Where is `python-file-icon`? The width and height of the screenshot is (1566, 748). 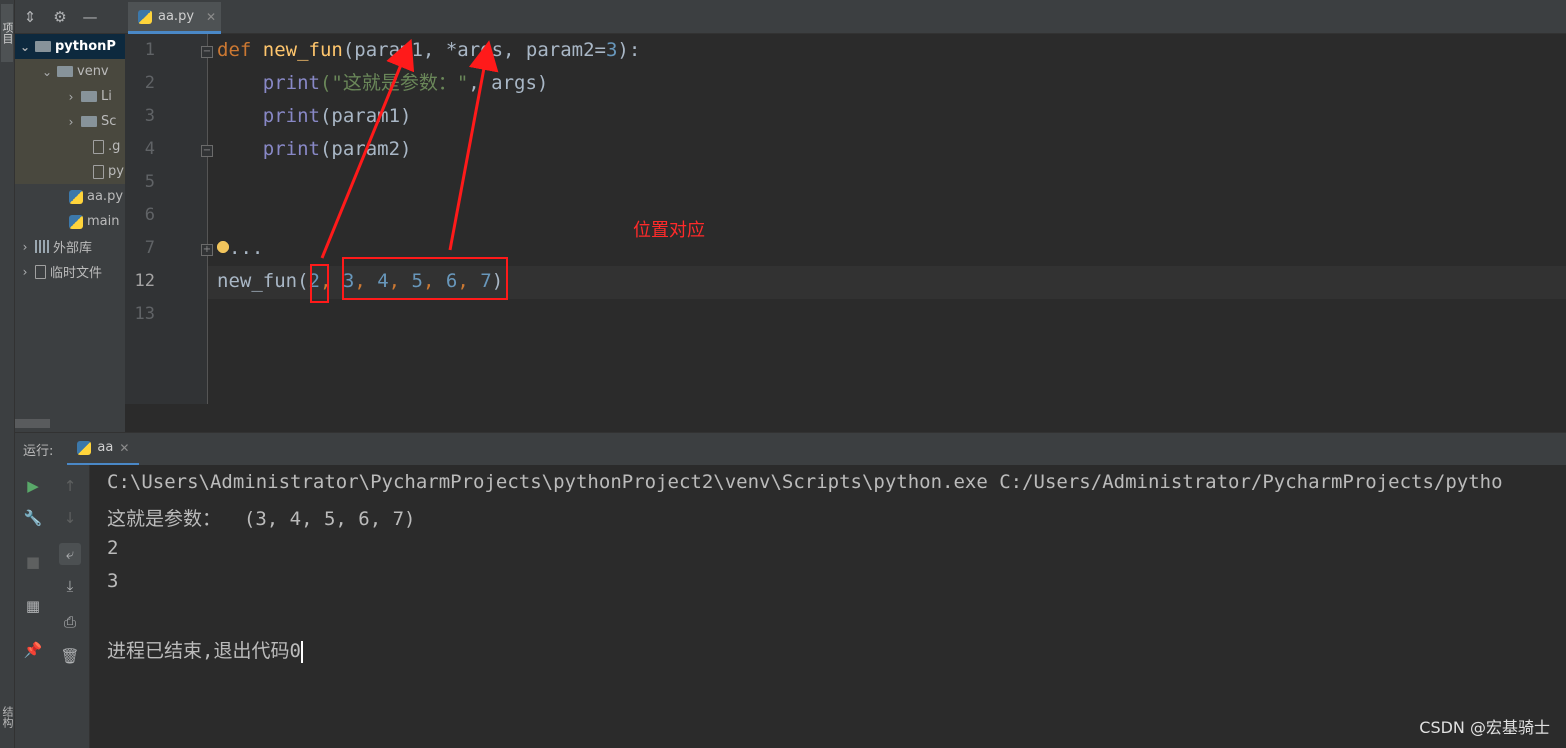
python-file-icon is located at coordinates (84, 447).